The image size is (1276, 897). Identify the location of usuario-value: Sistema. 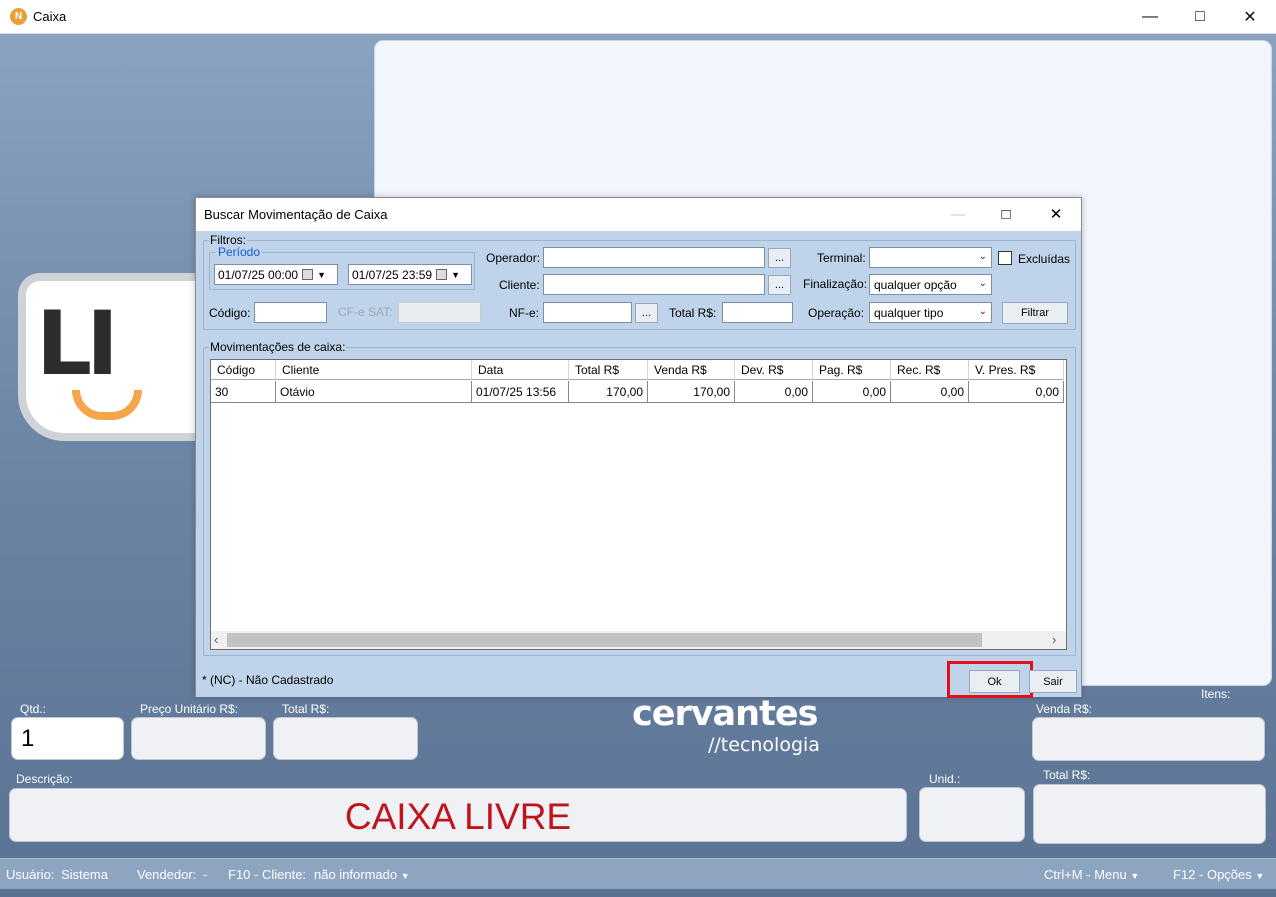
(84, 874).